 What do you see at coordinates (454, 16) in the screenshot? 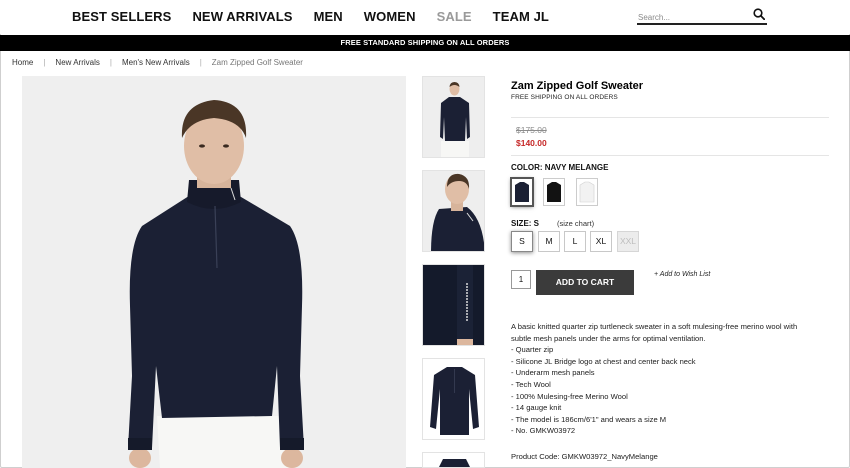
I see `nav-sale: SALE` at bounding box center [454, 16].